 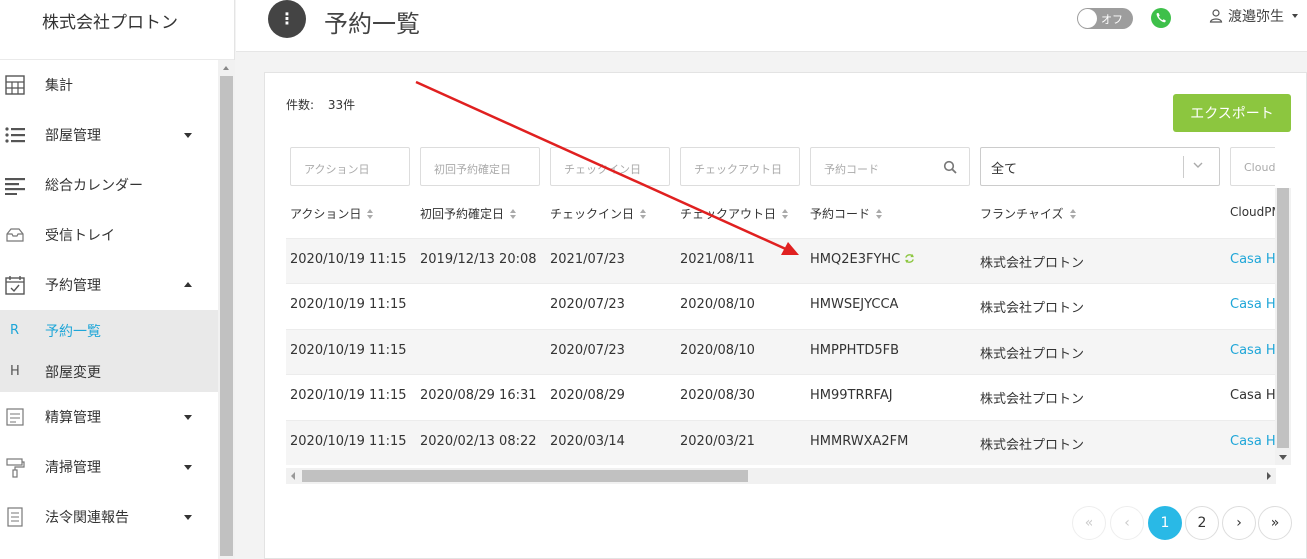 I want to click on phone-glyph-icon, so click(x=1161, y=18).